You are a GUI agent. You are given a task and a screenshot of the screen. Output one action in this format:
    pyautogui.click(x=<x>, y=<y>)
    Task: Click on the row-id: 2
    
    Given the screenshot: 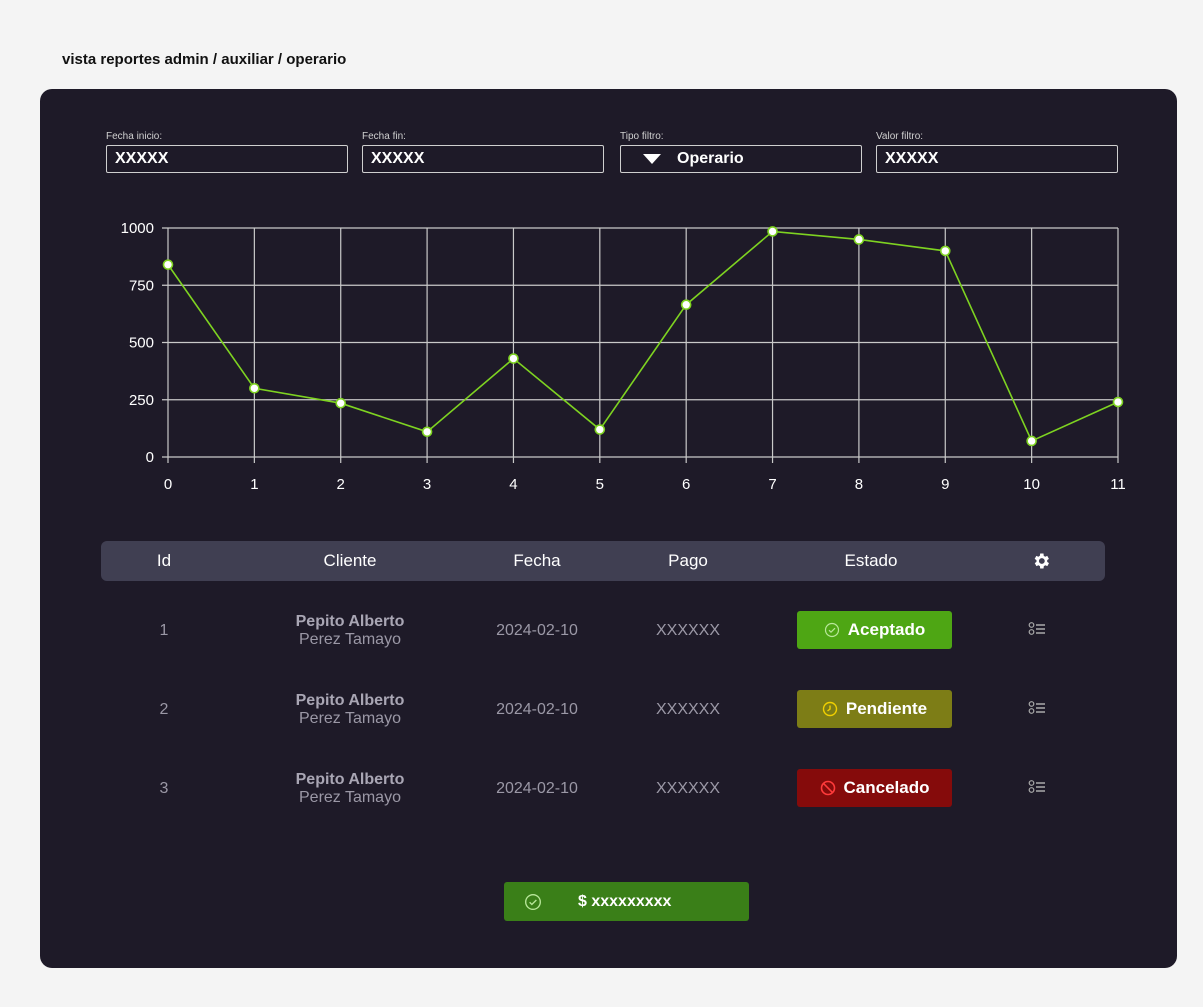 What is the action you would take?
    pyautogui.click(x=164, y=709)
    